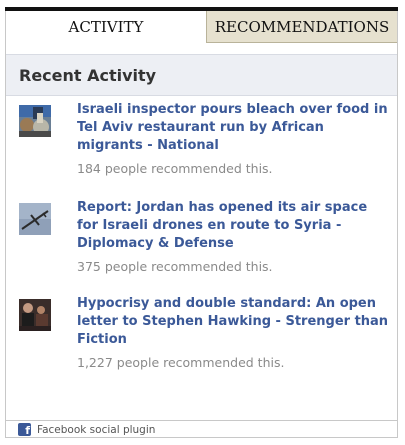  I want to click on tab-activity: ACTIVITY, so click(106, 27).